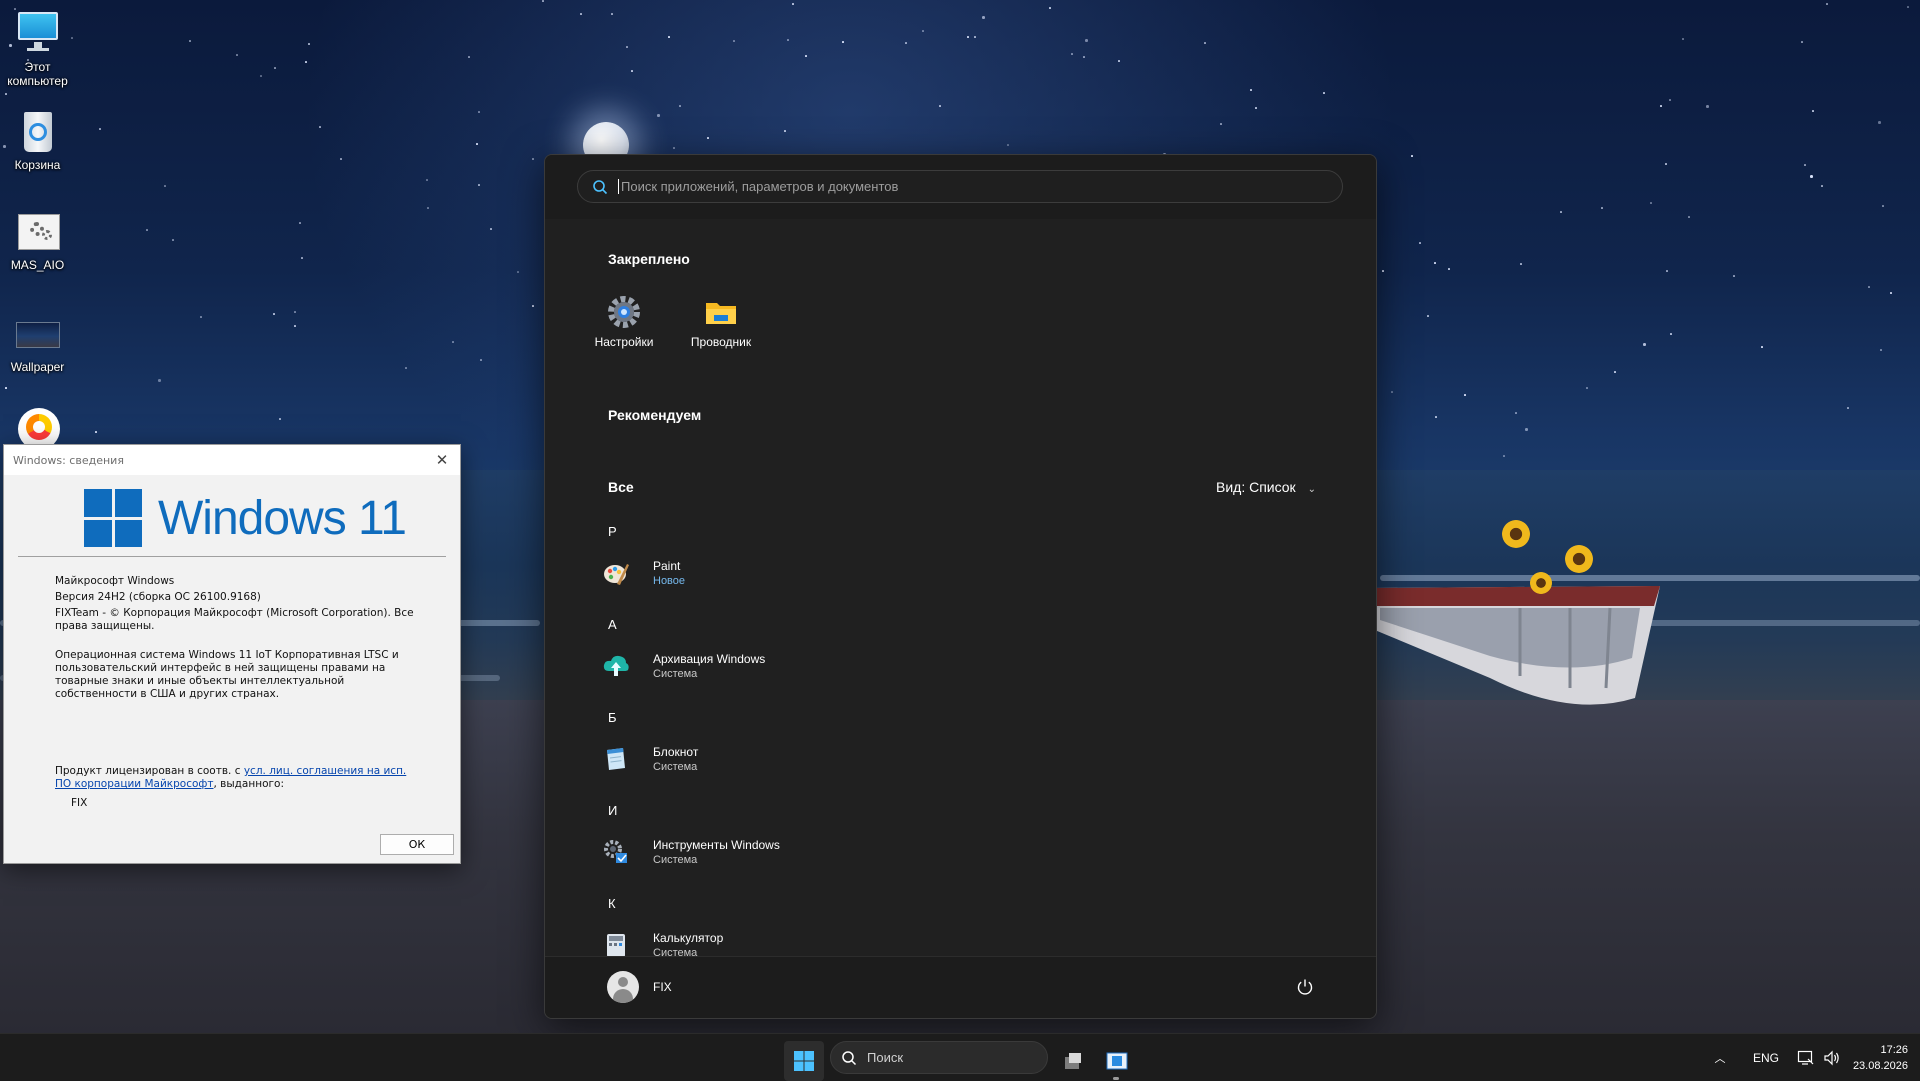 Image resolution: width=1920 pixels, height=1081 pixels. Describe the element at coordinates (158, 597) in the screenshot. I see `version-text: Версия 24H2 (сборка ОС 26100.9168)` at that location.